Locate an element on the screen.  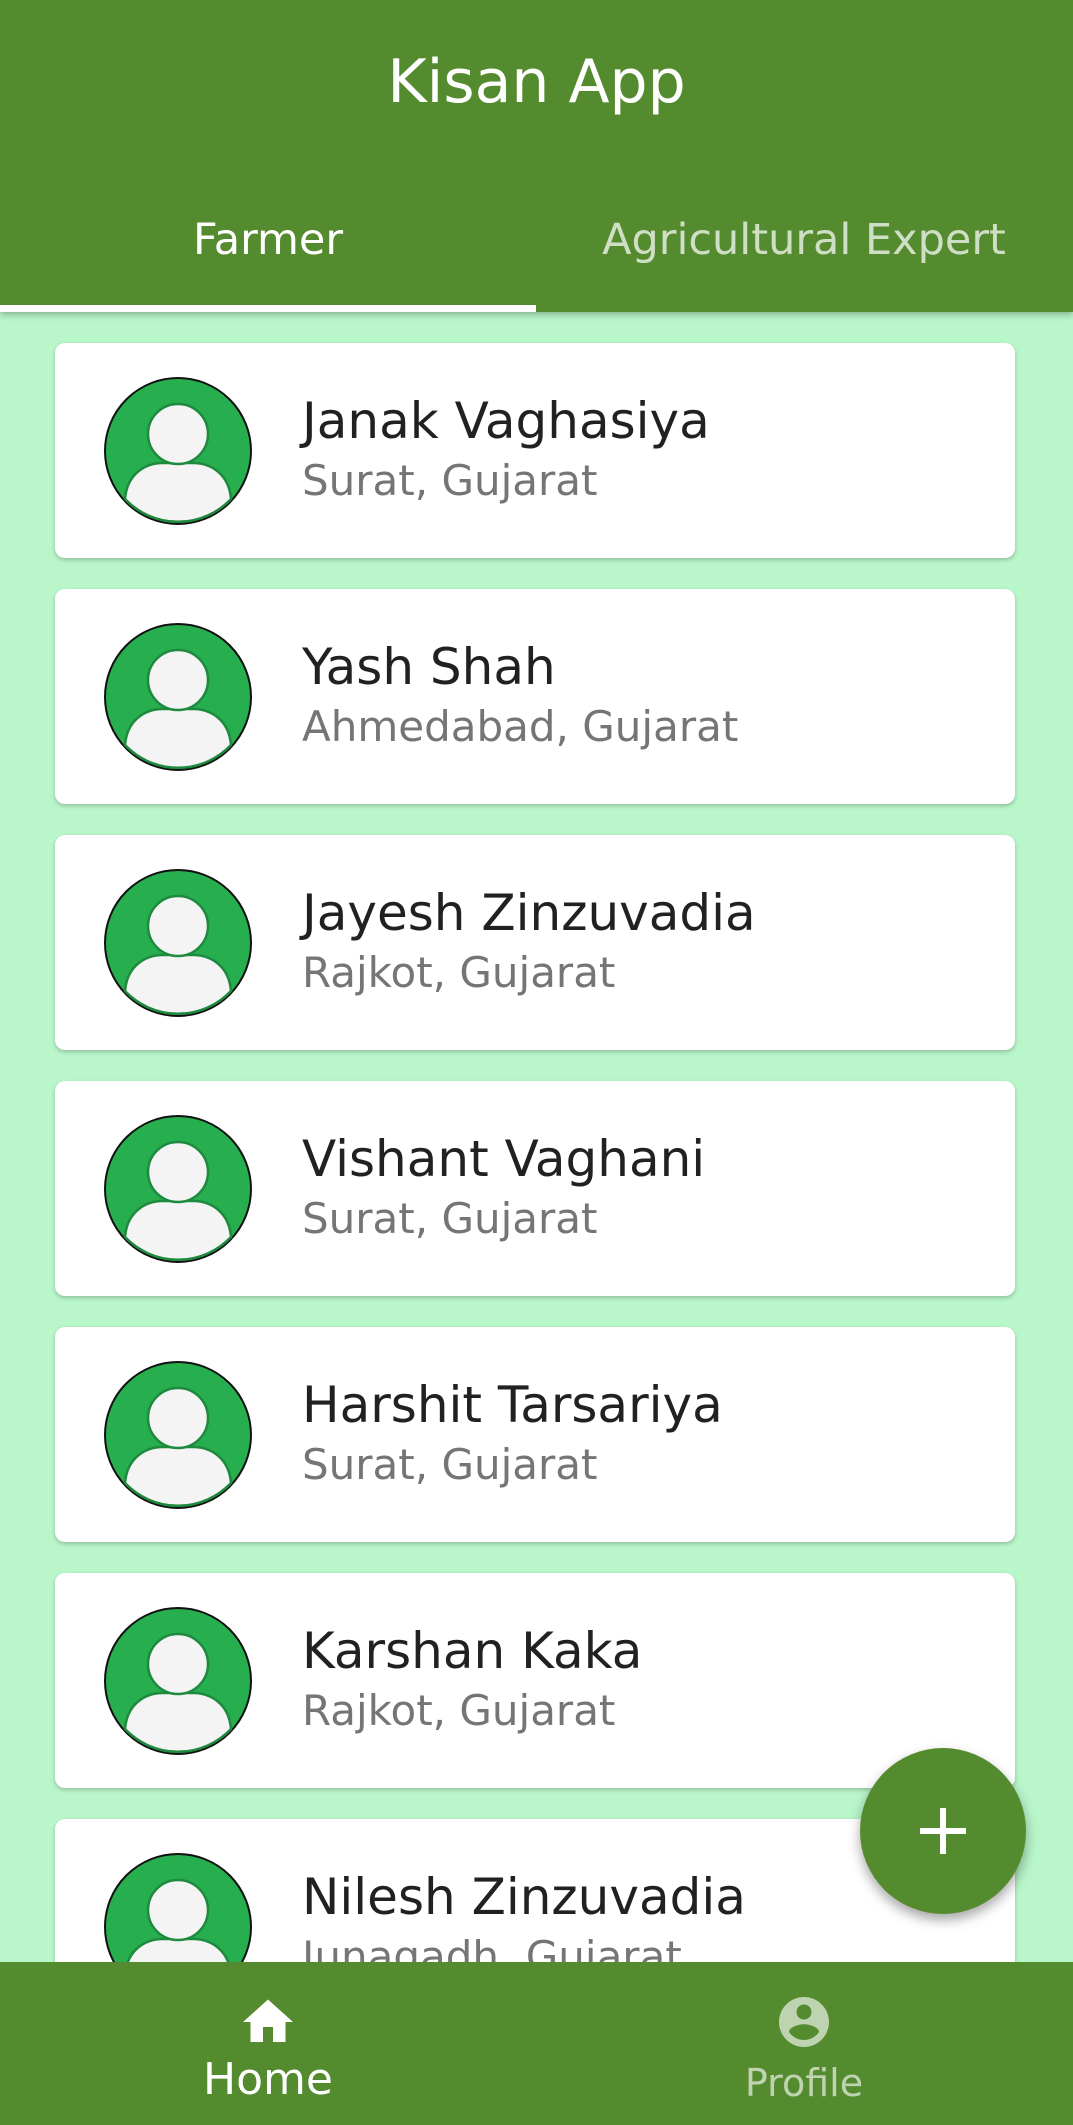
nav-profile-label: Profile is located at coordinates (804, 2083).